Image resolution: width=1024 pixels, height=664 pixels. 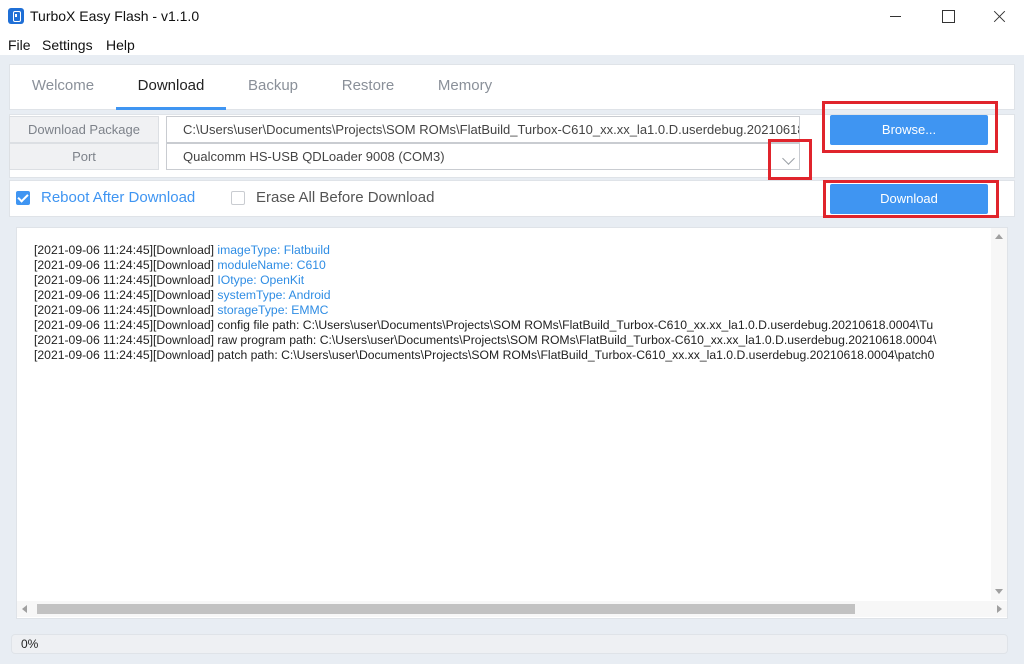 I want to click on port-select: Qualcomm HS-USB QDLoader 9008 (COM3), so click(x=483, y=156).